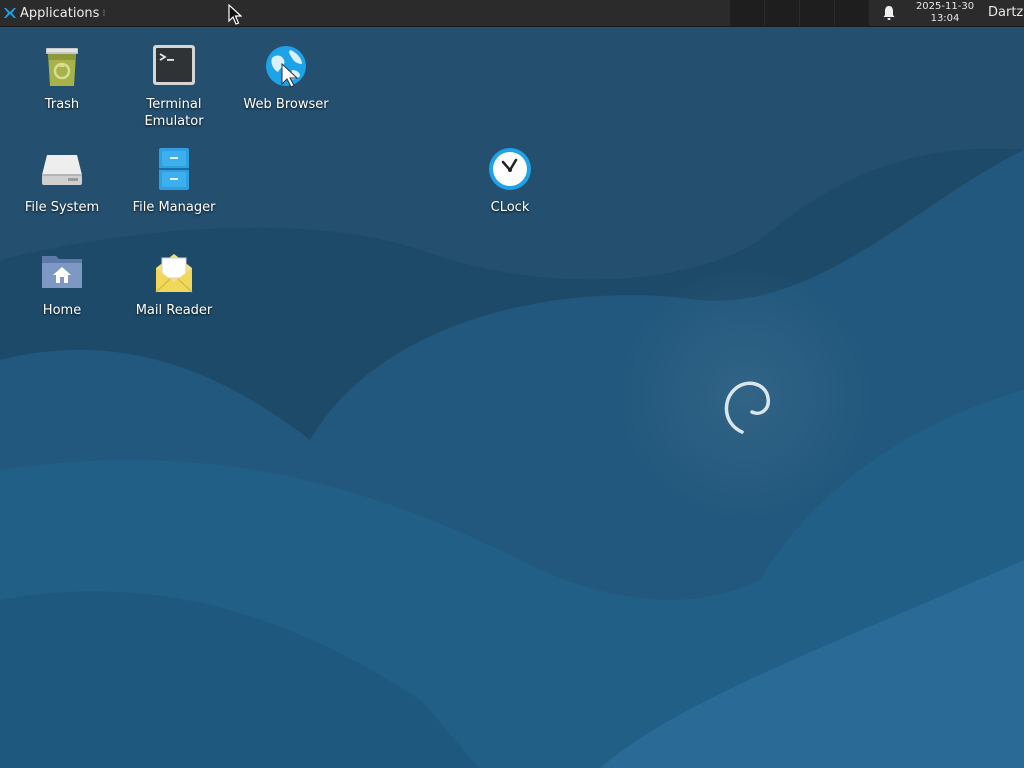  Describe the element at coordinates (945, 18) in the screenshot. I see `panel-time: 13:04` at that location.